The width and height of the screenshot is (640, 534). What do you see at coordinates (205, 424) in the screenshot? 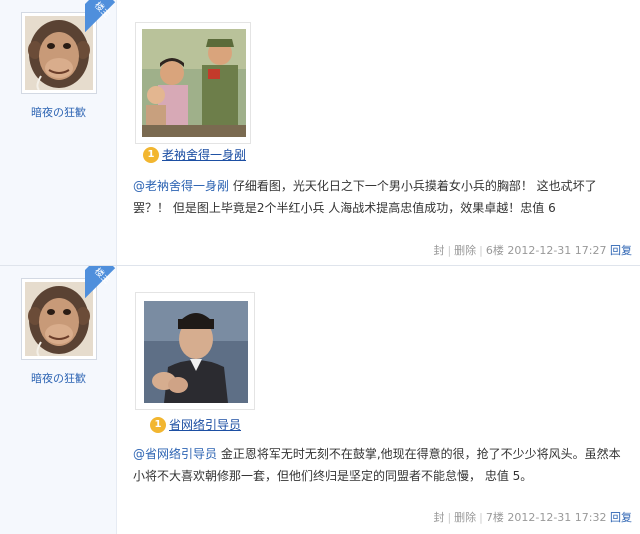
I see `caption-user-link: 省网络引导员` at bounding box center [205, 424].